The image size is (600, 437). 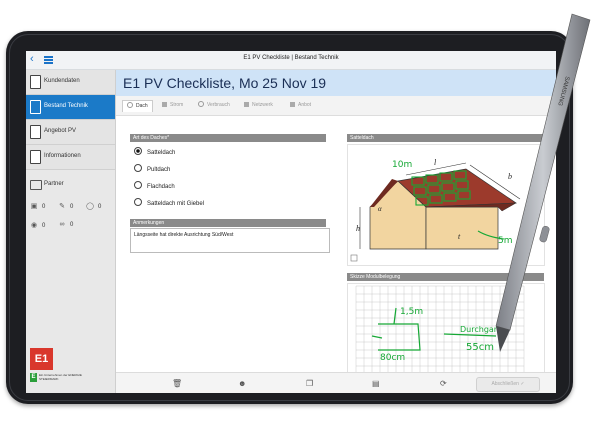 What do you see at coordinates (544, 234) in the screenshot?
I see `stylus-button` at bounding box center [544, 234].